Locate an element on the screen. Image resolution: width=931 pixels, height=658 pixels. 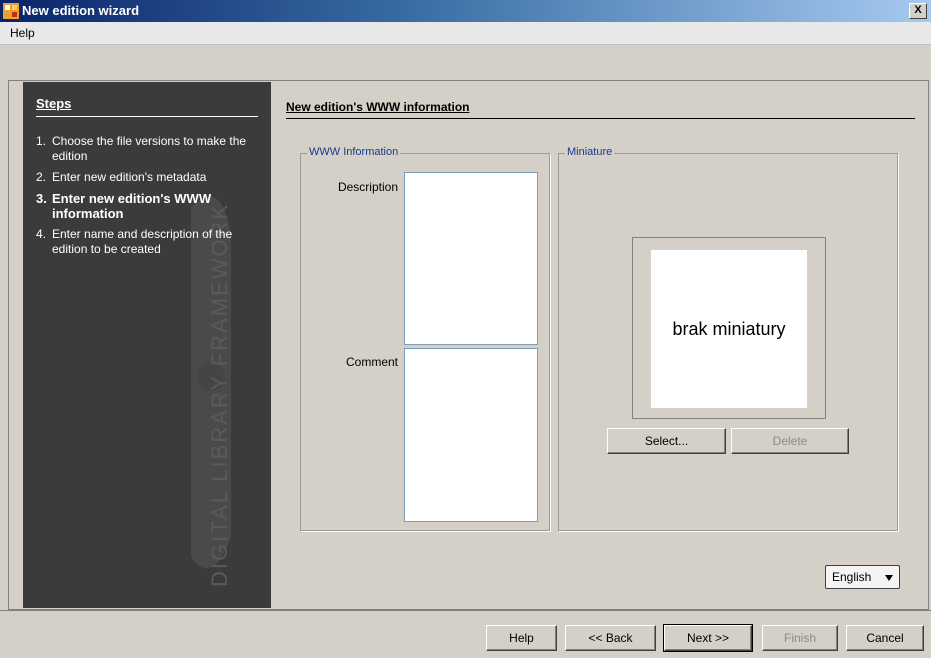
app-icon is located at coordinates (11, 11).